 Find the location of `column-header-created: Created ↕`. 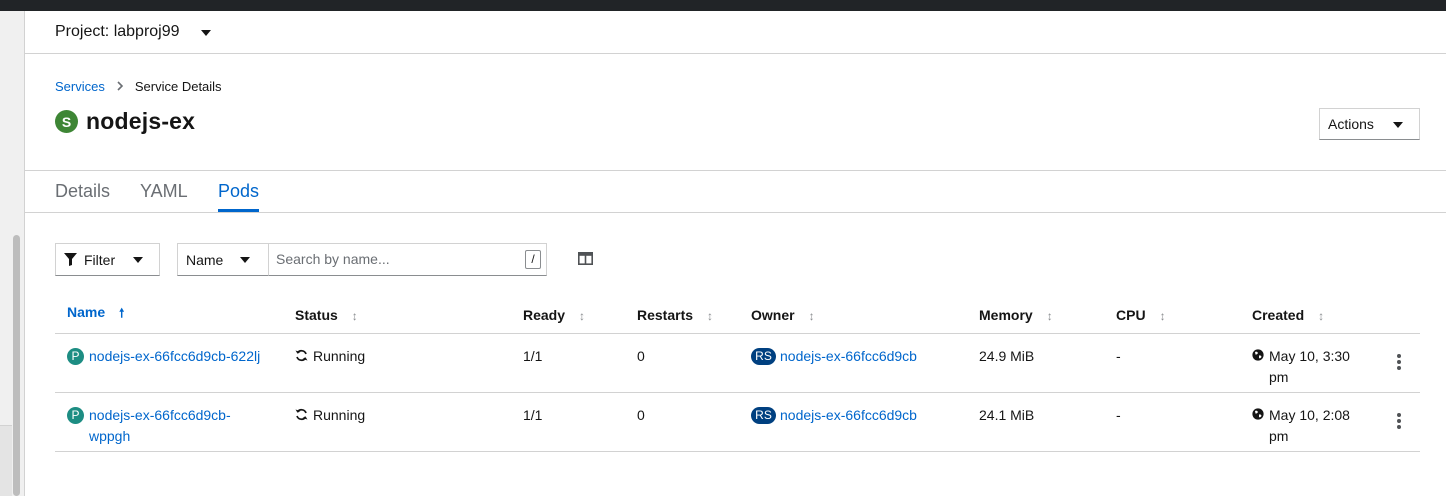

column-header-created: Created ↕ is located at coordinates (1336, 315).